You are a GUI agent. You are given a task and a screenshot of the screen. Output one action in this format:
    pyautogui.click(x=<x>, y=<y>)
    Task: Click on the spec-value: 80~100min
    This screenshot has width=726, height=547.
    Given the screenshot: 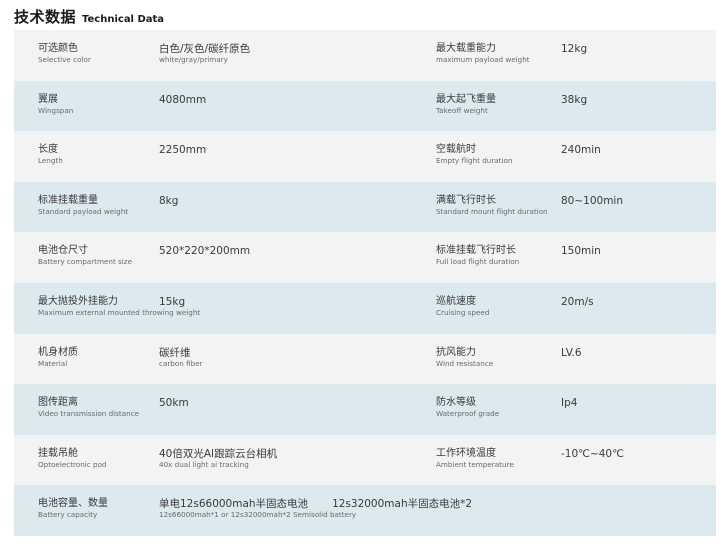 What is the action you would take?
    pyautogui.click(x=592, y=200)
    